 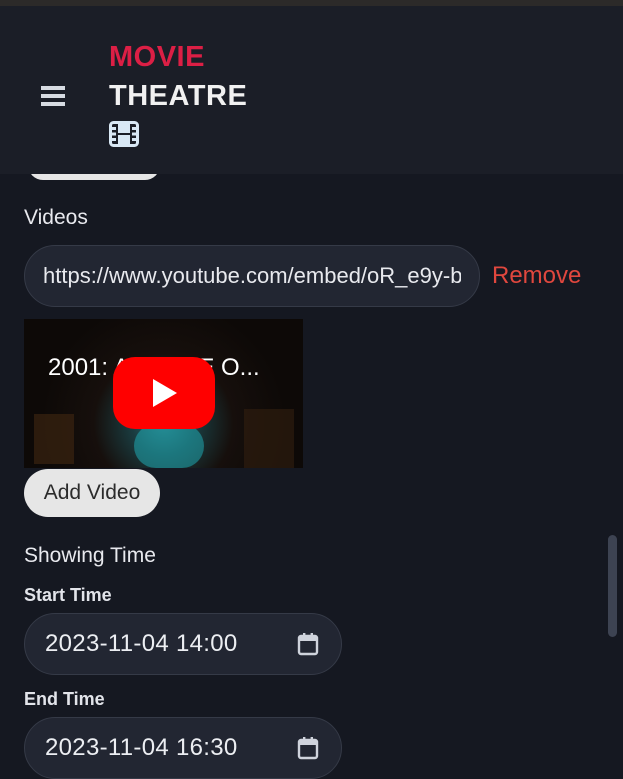 I want to click on videos-section-label: Videos, so click(x=56, y=217).